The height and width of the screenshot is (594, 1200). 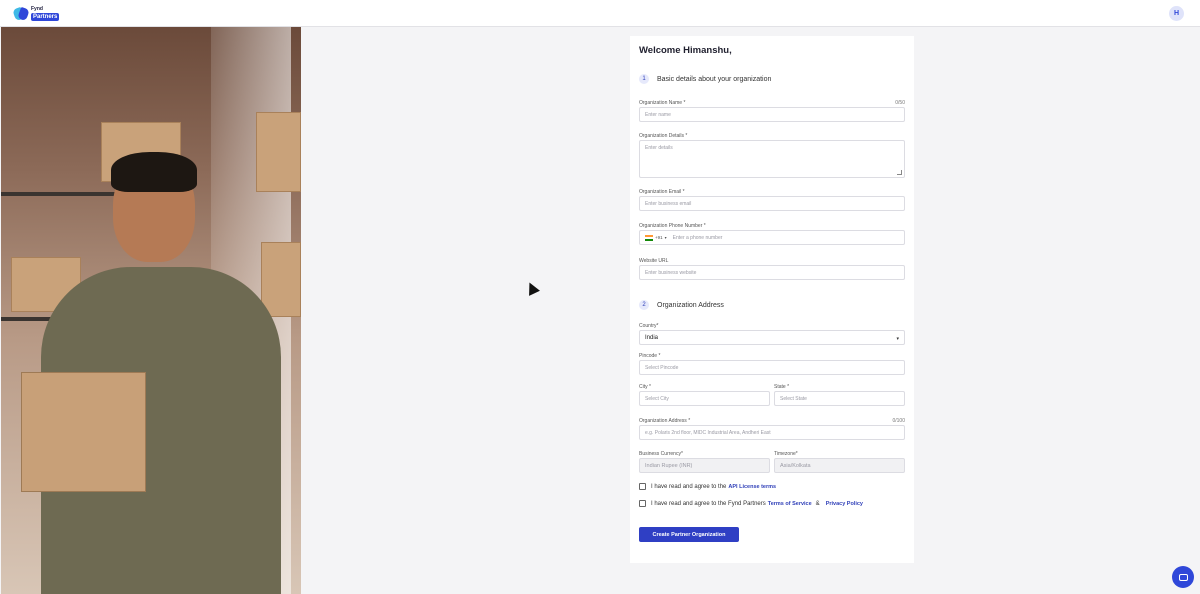 What do you see at coordinates (772, 159) in the screenshot?
I see `org-details-textarea: Enter details` at bounding box center [772, 159].